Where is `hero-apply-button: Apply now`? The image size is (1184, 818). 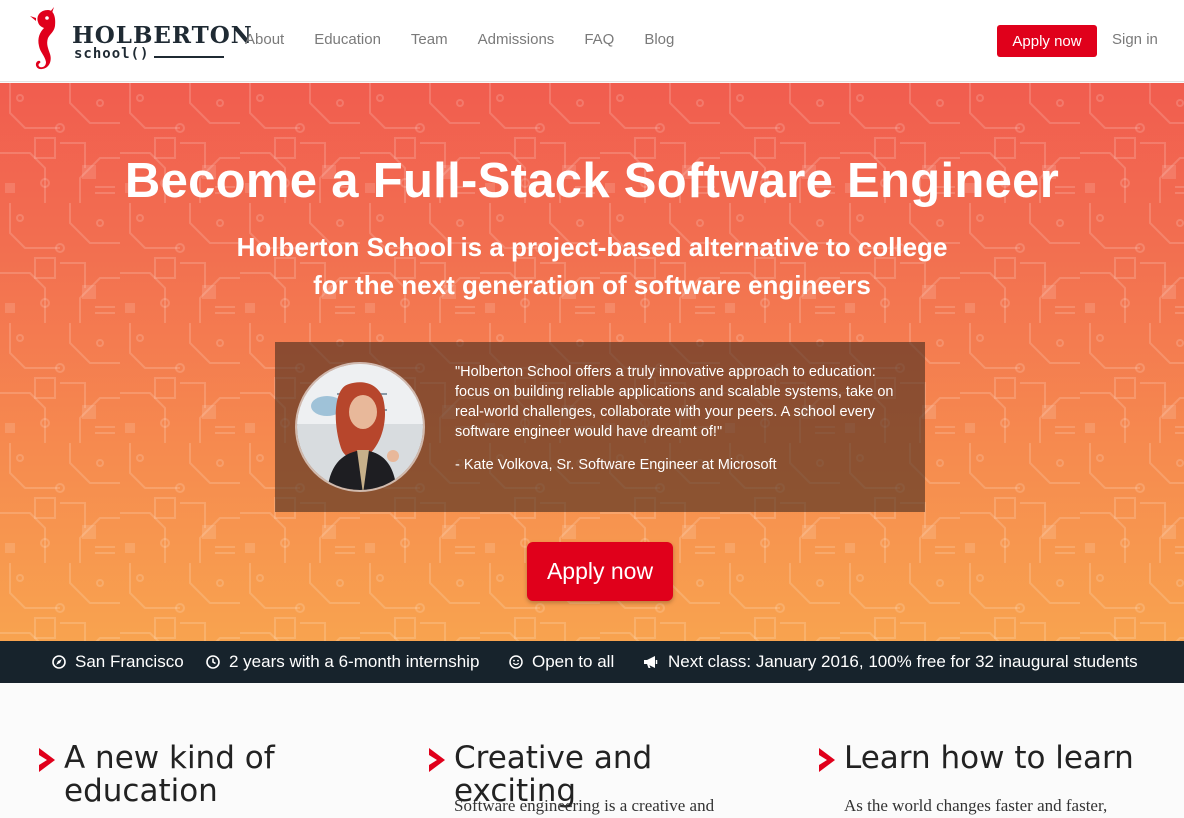
hero-apply-button: Apply now is located at coordinates (600, 571).